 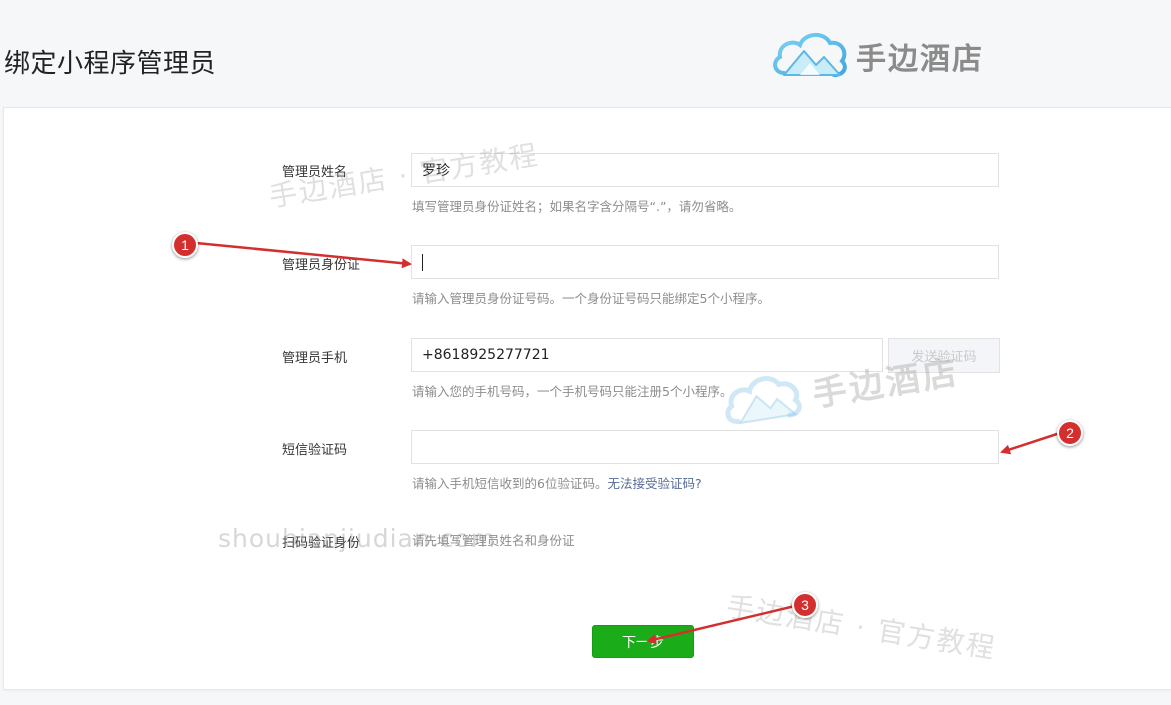 What do you see at coordinates (315, 450) in the screenshot?
I see `sms-code-label: 短信验证码` at bounding box center [315, 450].